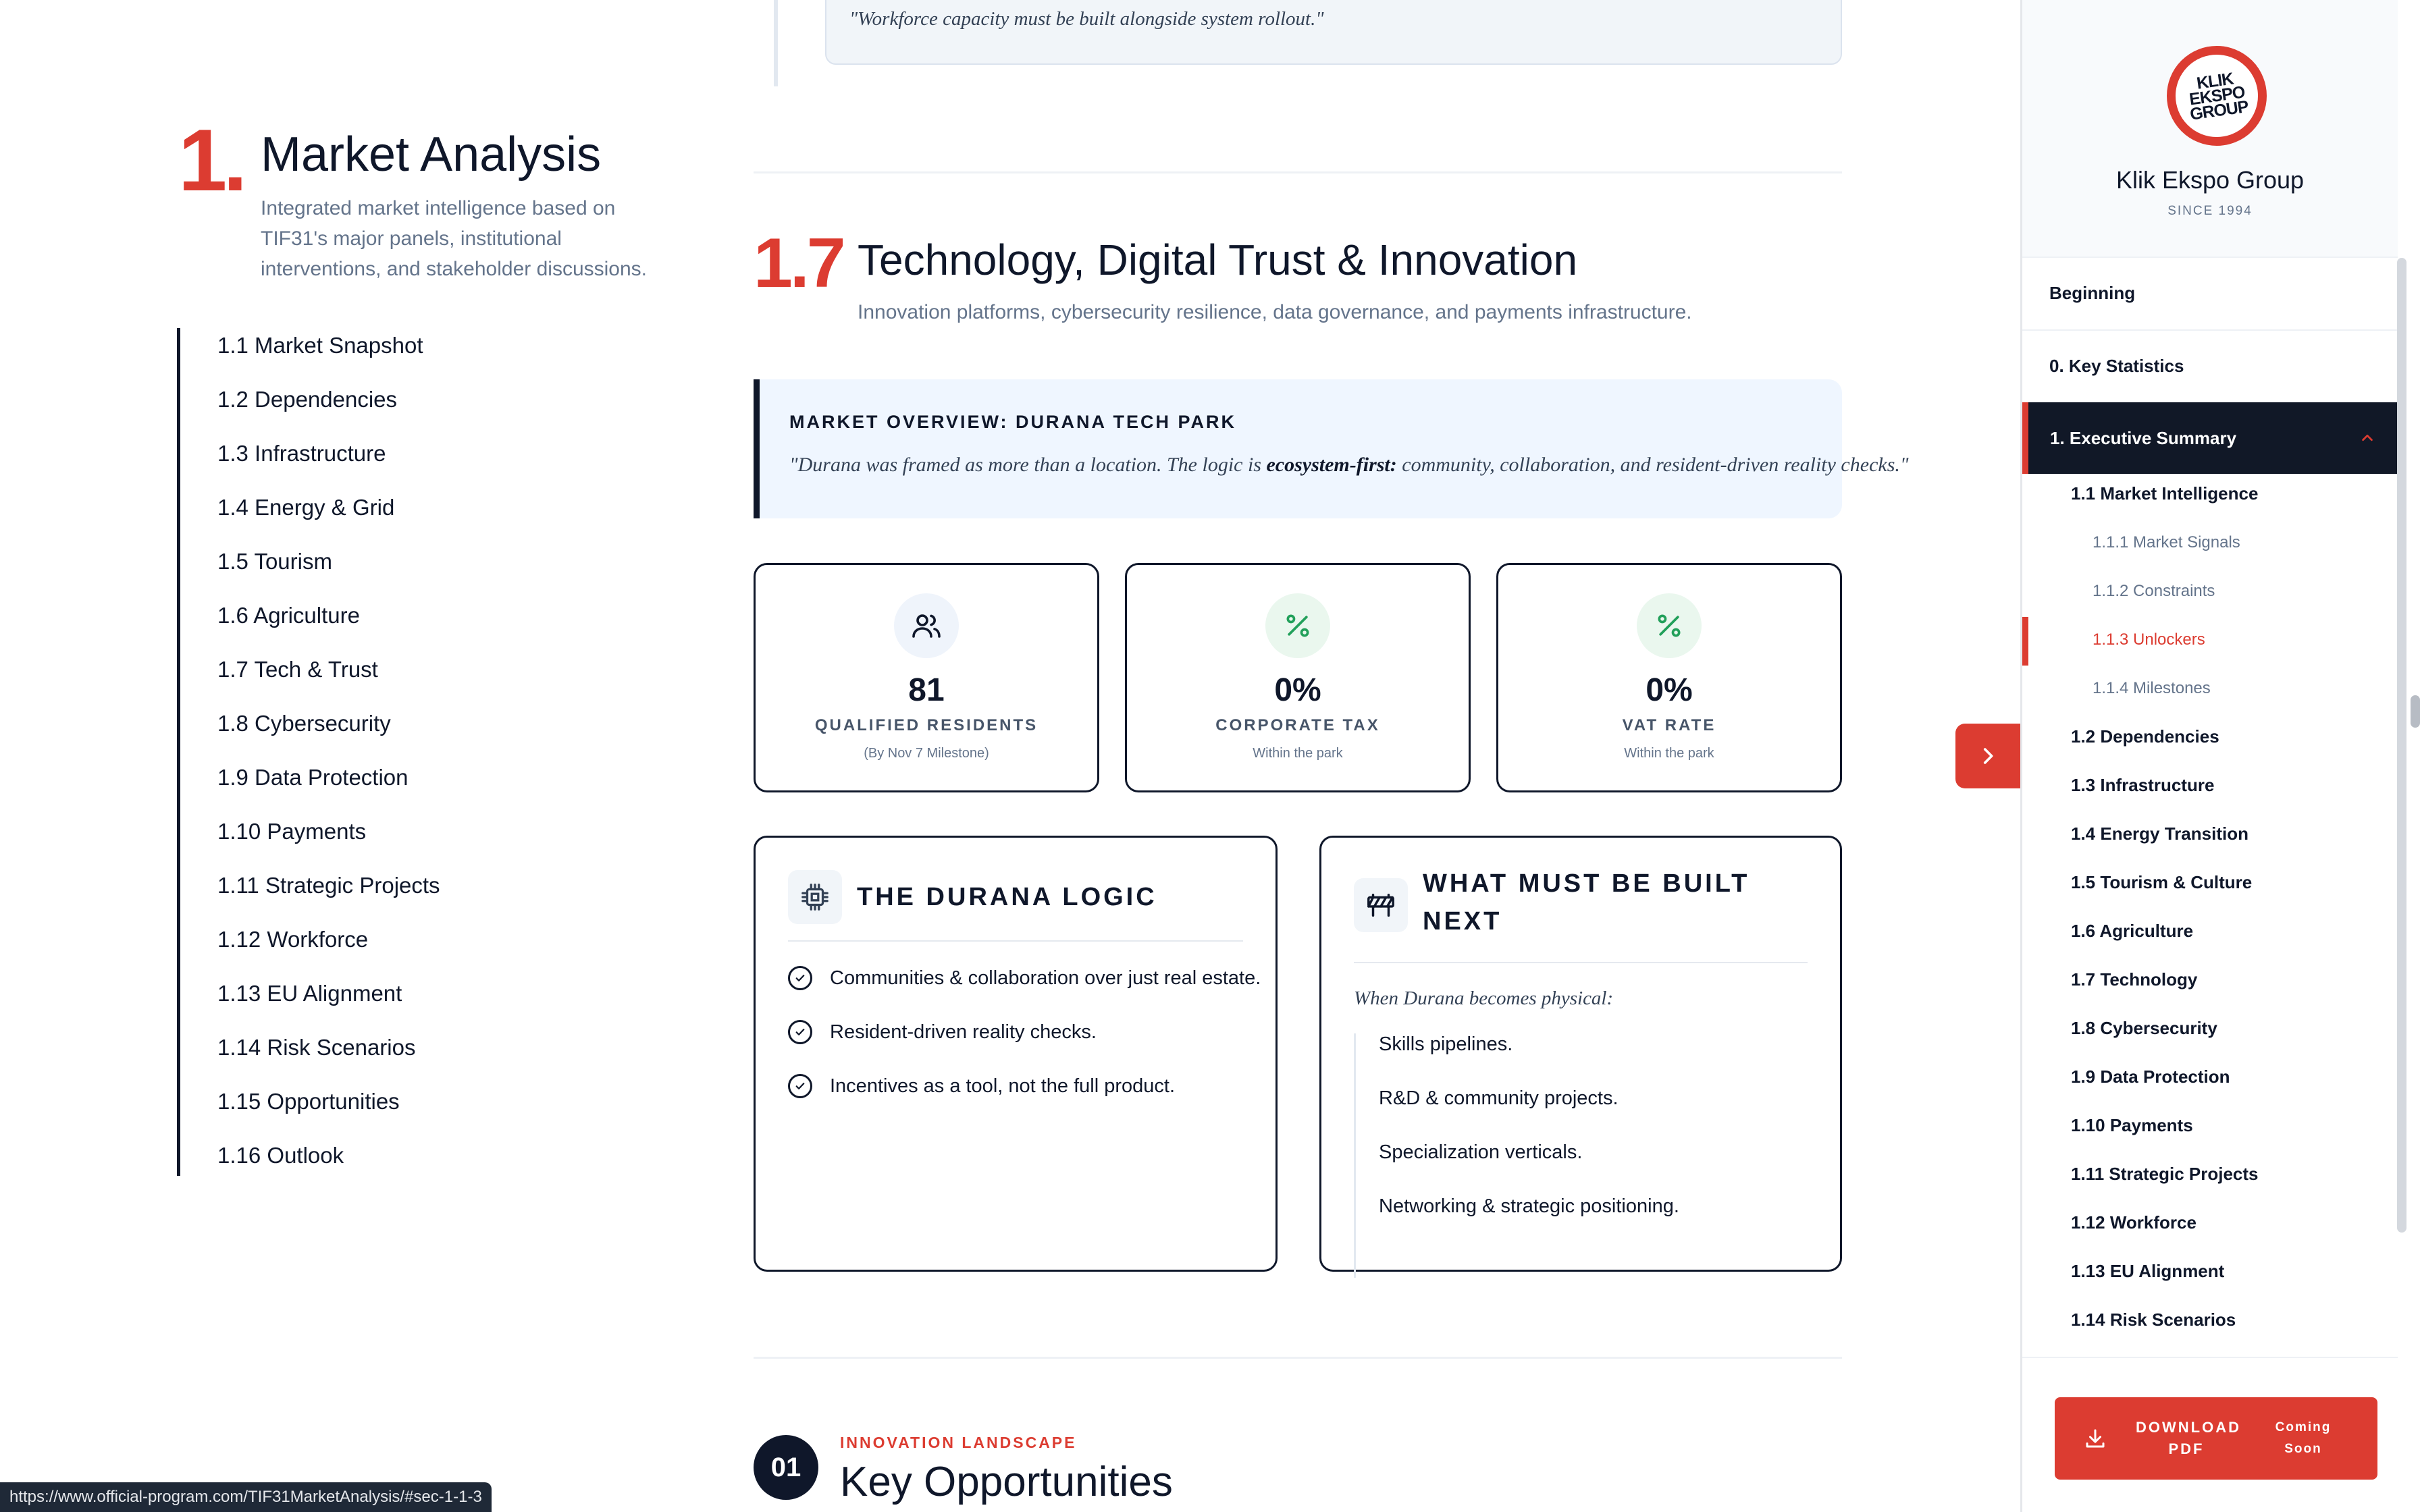 The height and width of the screenshot is (1512, 2420). I want to click on toc-item: 1.9 Data Protection, so click(313, 787).